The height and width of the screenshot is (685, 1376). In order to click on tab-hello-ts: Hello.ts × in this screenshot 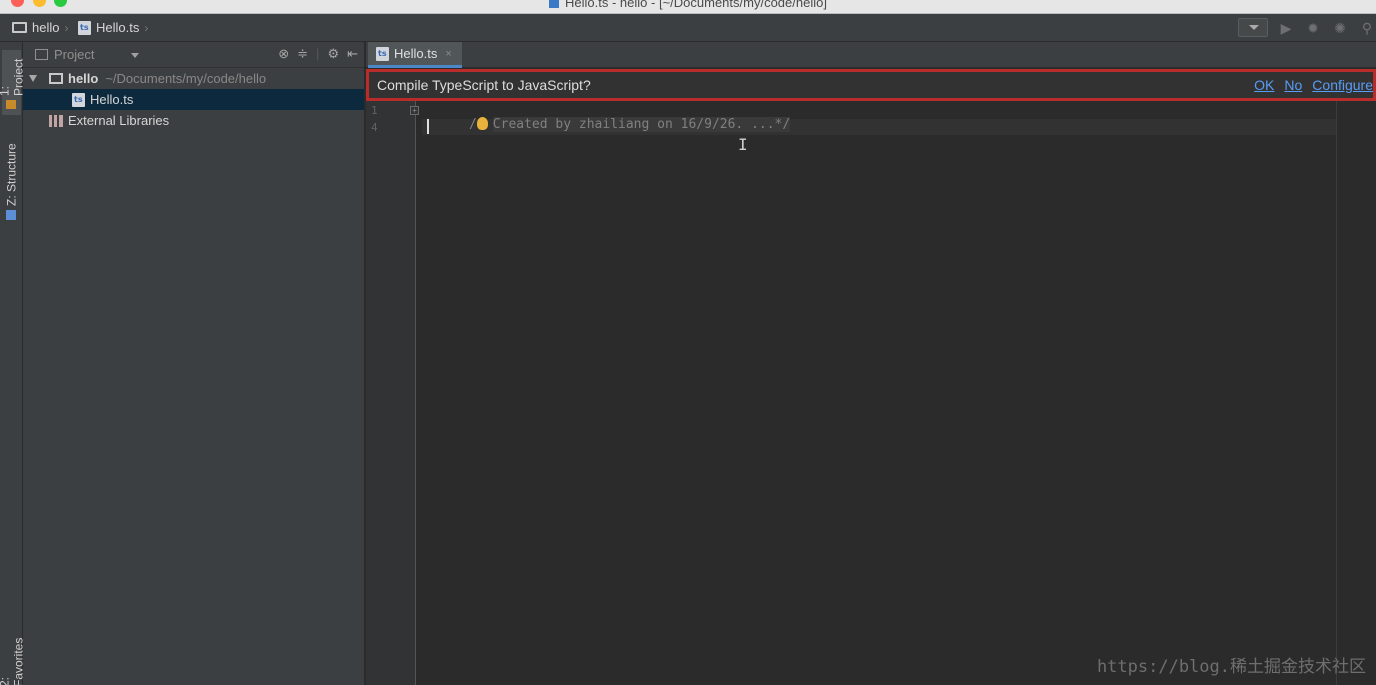, I will do `click(415, 55)`.